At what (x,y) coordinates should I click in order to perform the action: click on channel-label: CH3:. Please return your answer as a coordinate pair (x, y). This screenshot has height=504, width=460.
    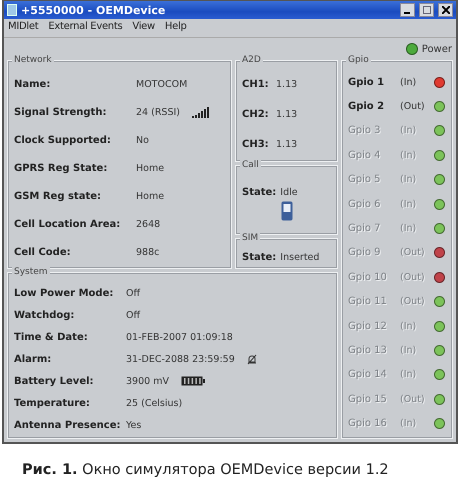
    Looking at the image, I should click on (256, 144).